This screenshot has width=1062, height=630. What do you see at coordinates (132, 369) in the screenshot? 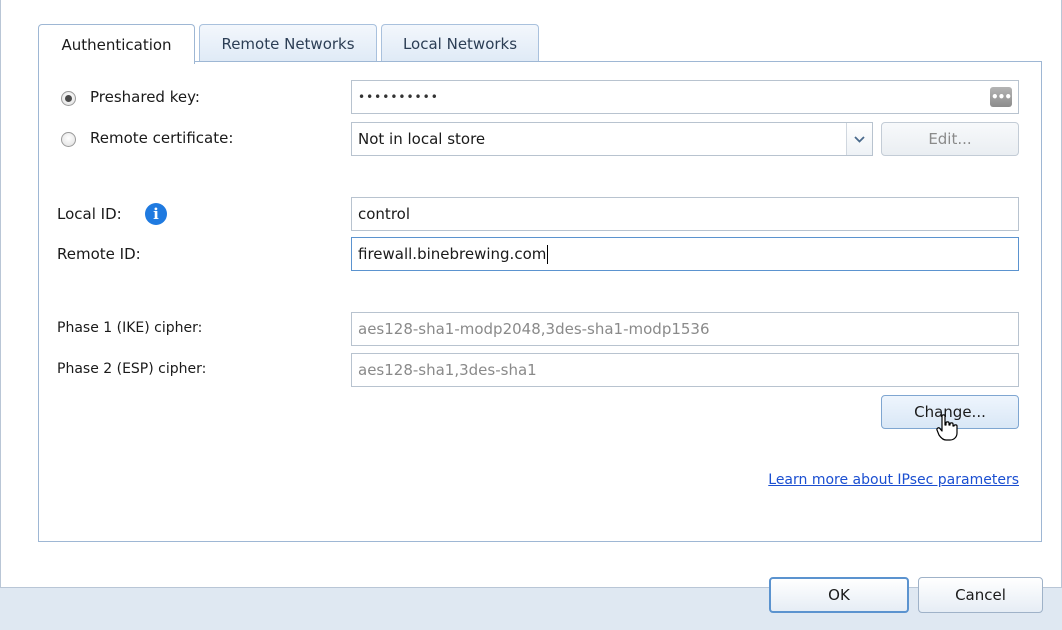
I see `phase2-cipher-label: Phase 2 (ESP) cipher:` at bounding box center [132, 369].